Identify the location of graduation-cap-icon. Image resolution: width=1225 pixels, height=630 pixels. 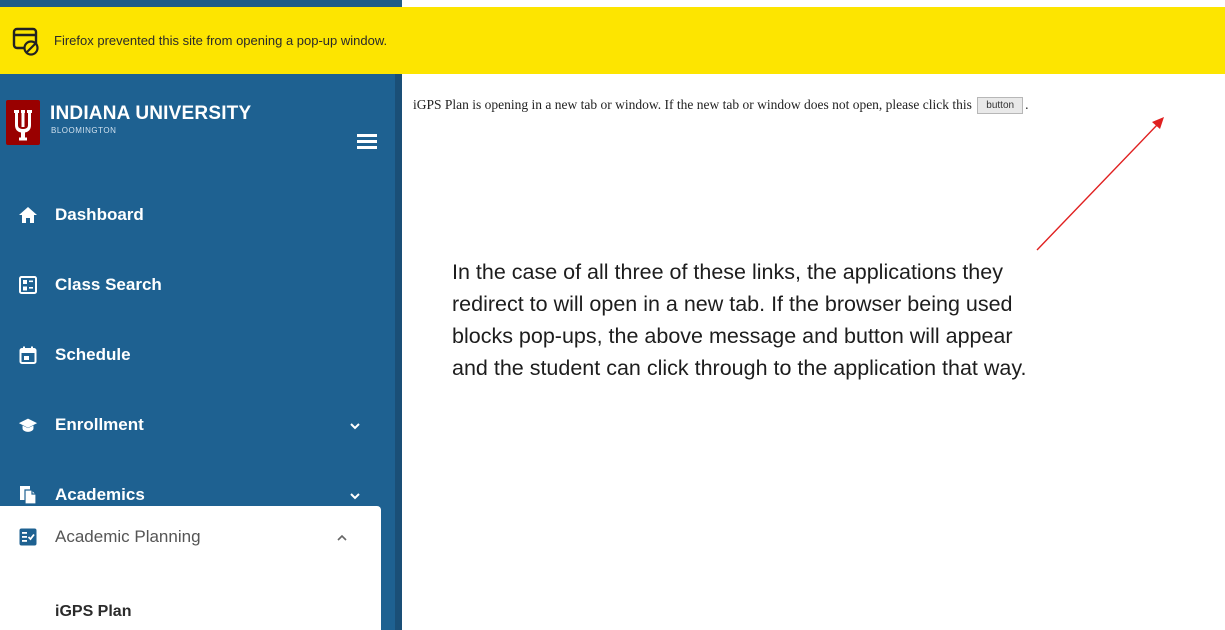
(28, 425).